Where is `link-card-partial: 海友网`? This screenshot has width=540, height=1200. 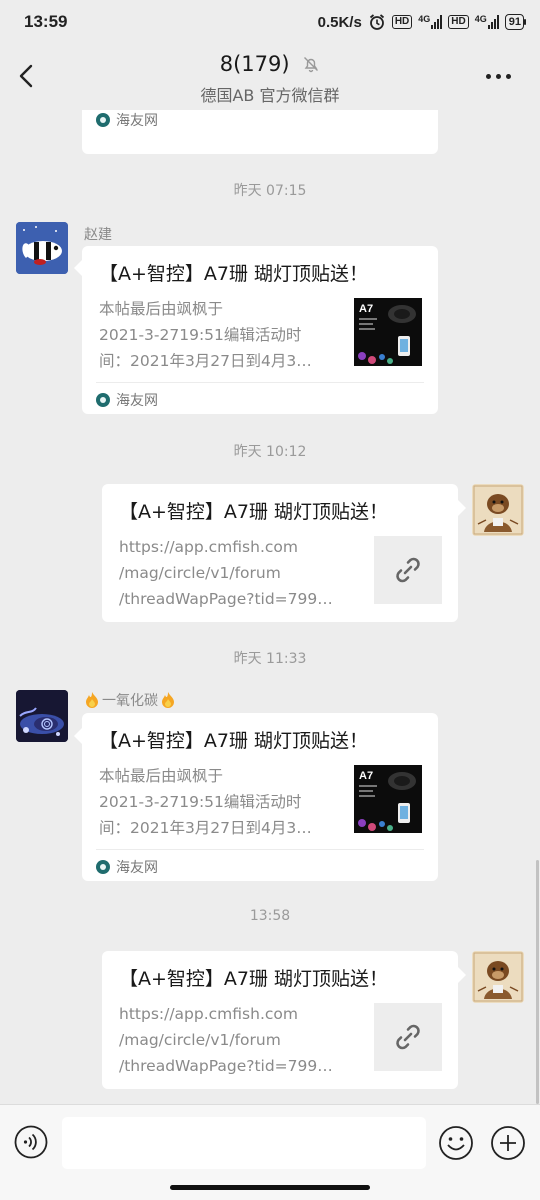 link-card-partial: 海友网 is located at coordinates (260, 132).